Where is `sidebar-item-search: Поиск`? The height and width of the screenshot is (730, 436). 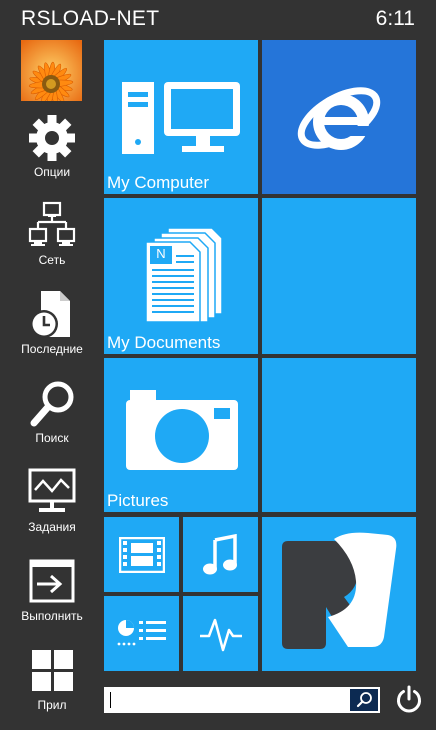 sidebar-item-search: Поиск is located at coordinates (52, 421).